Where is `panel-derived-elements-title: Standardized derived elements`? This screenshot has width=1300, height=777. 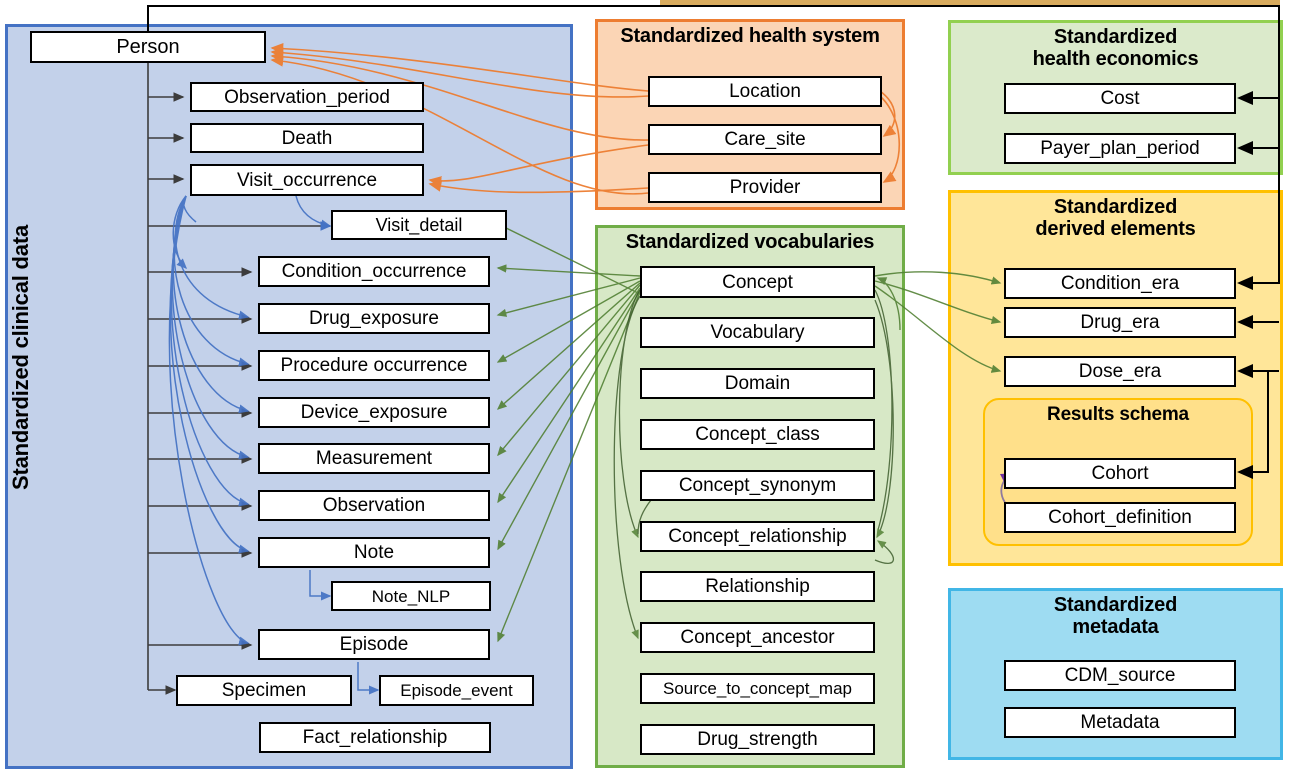
panel-derived-elements-title: Standardized derived elements is located at coordinates (1115, 218).